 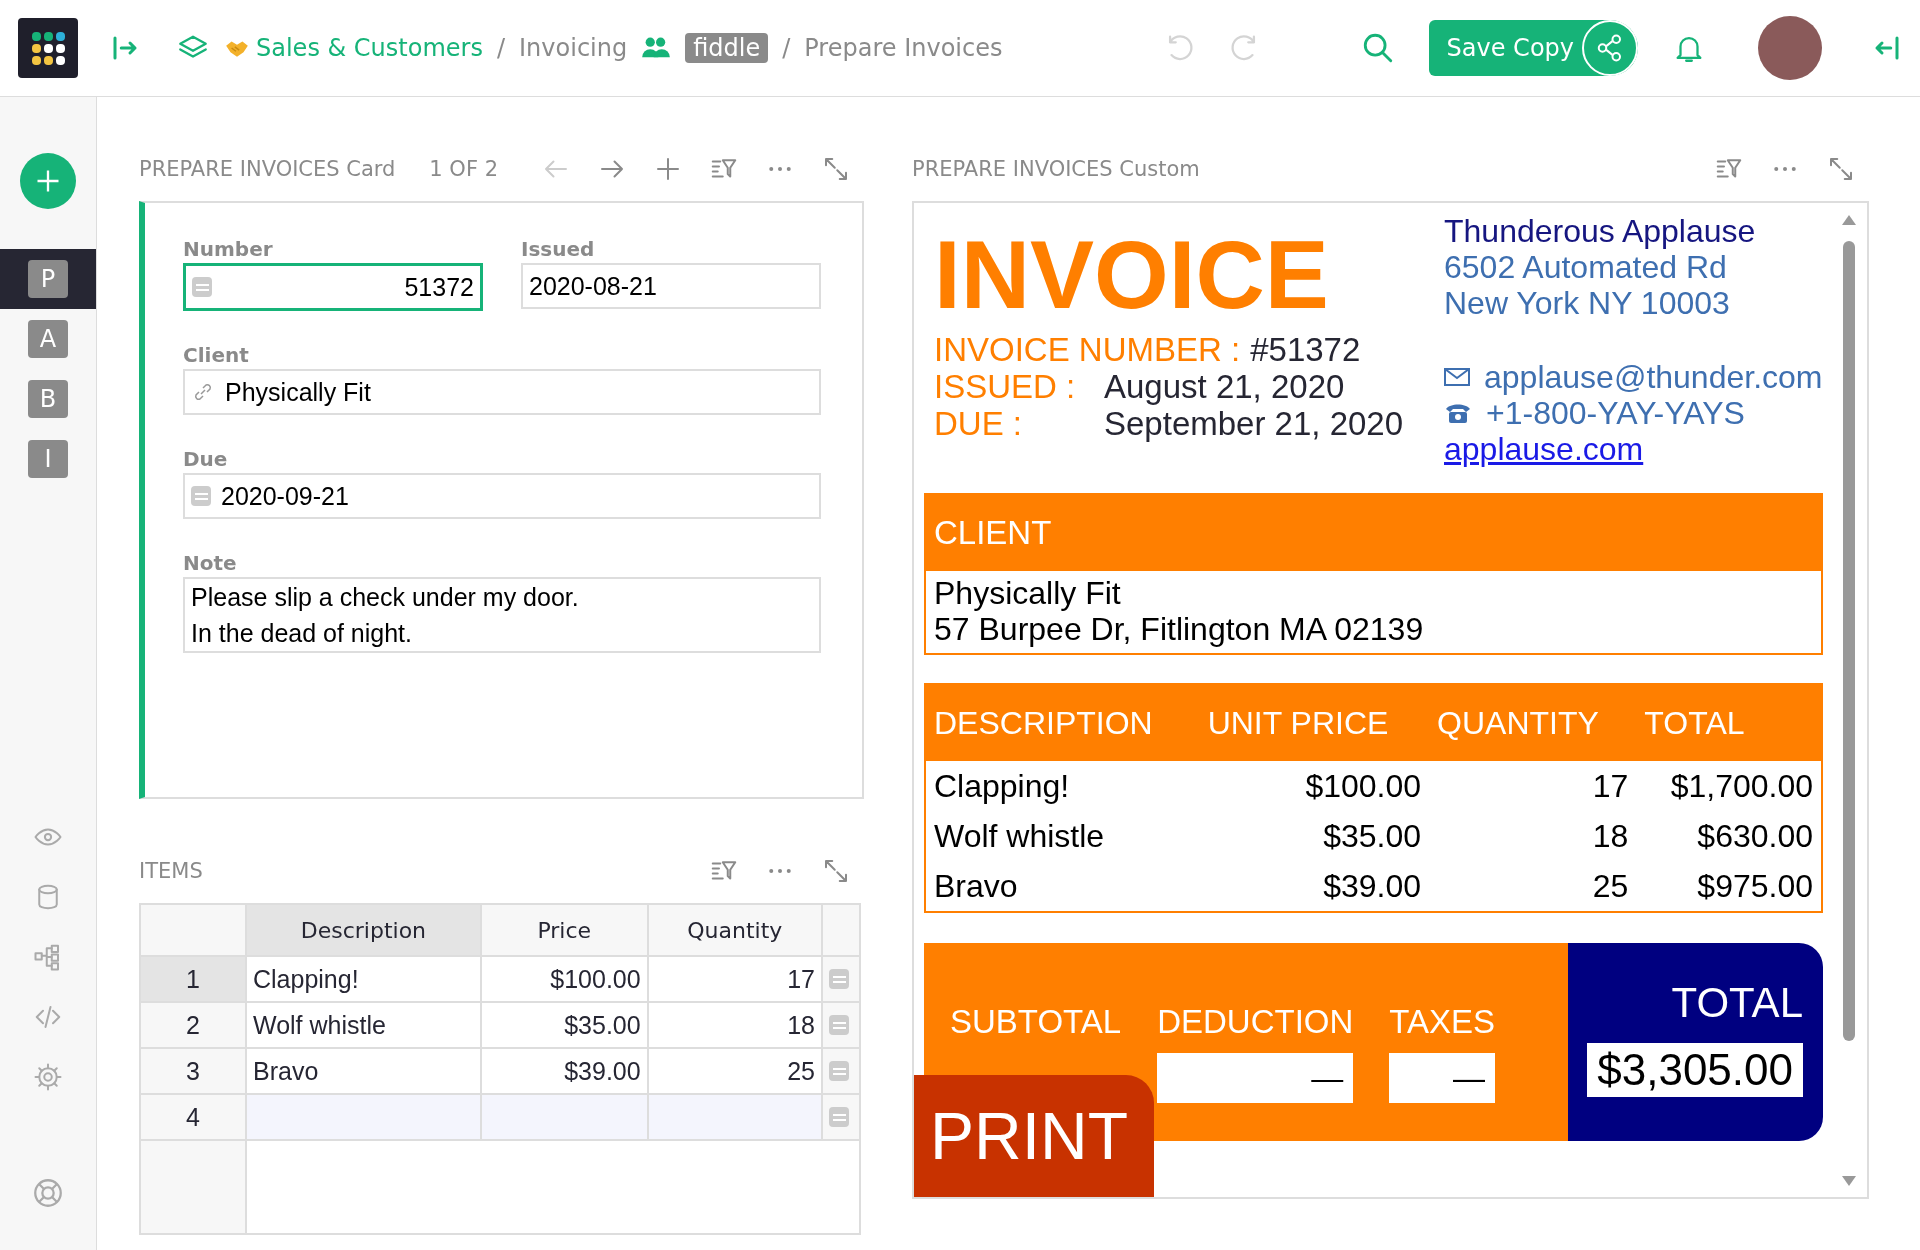 I want to click on table-cell-text: 18, so click(x=1610, y=836).